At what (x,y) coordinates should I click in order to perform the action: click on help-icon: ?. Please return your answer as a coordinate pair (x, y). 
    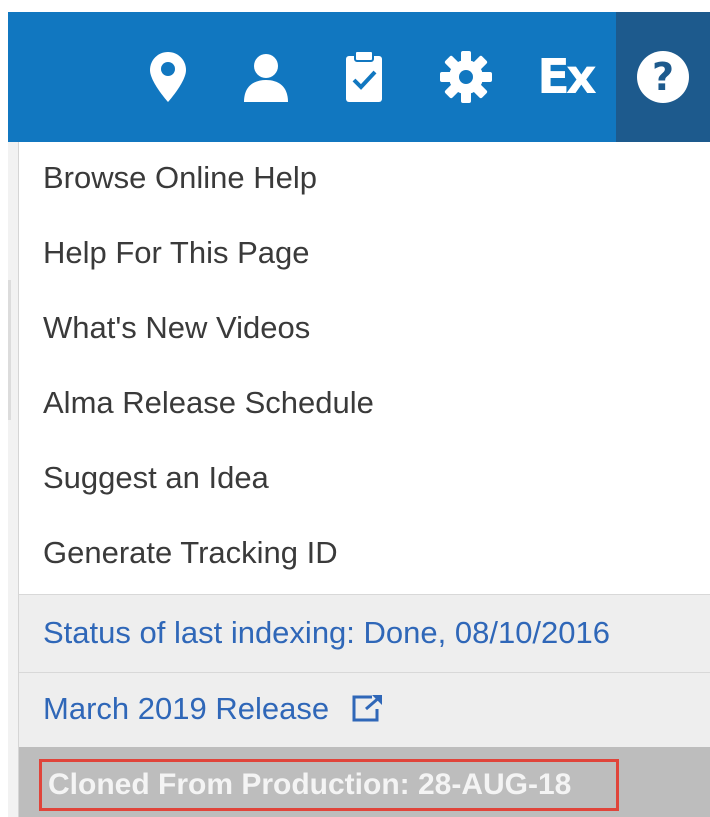
    Looking at the image, I should click on (663, 77).